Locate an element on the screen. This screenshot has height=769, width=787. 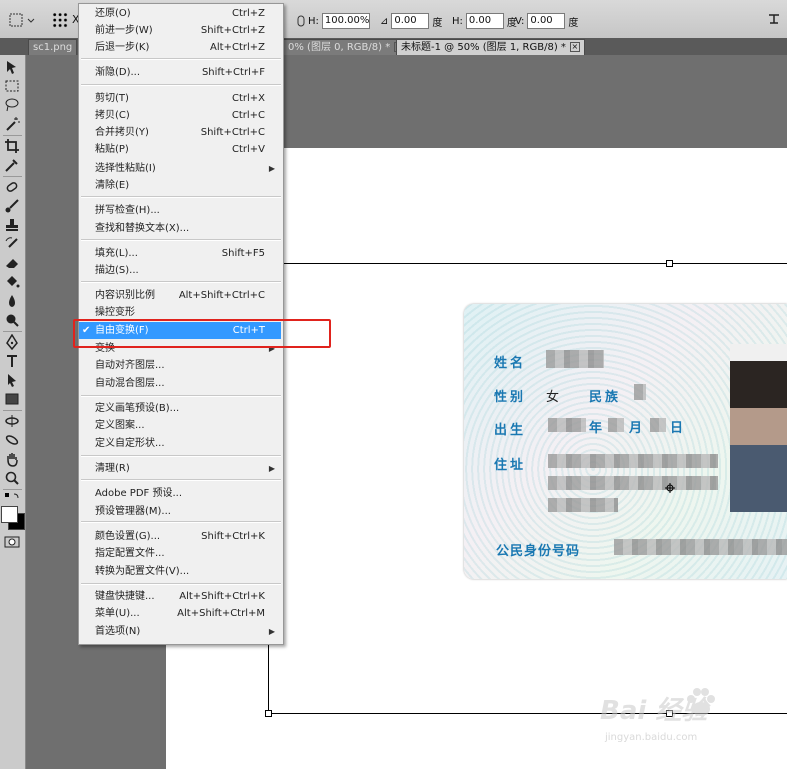
hand-tool-icon is located at coordinates (12, 459).